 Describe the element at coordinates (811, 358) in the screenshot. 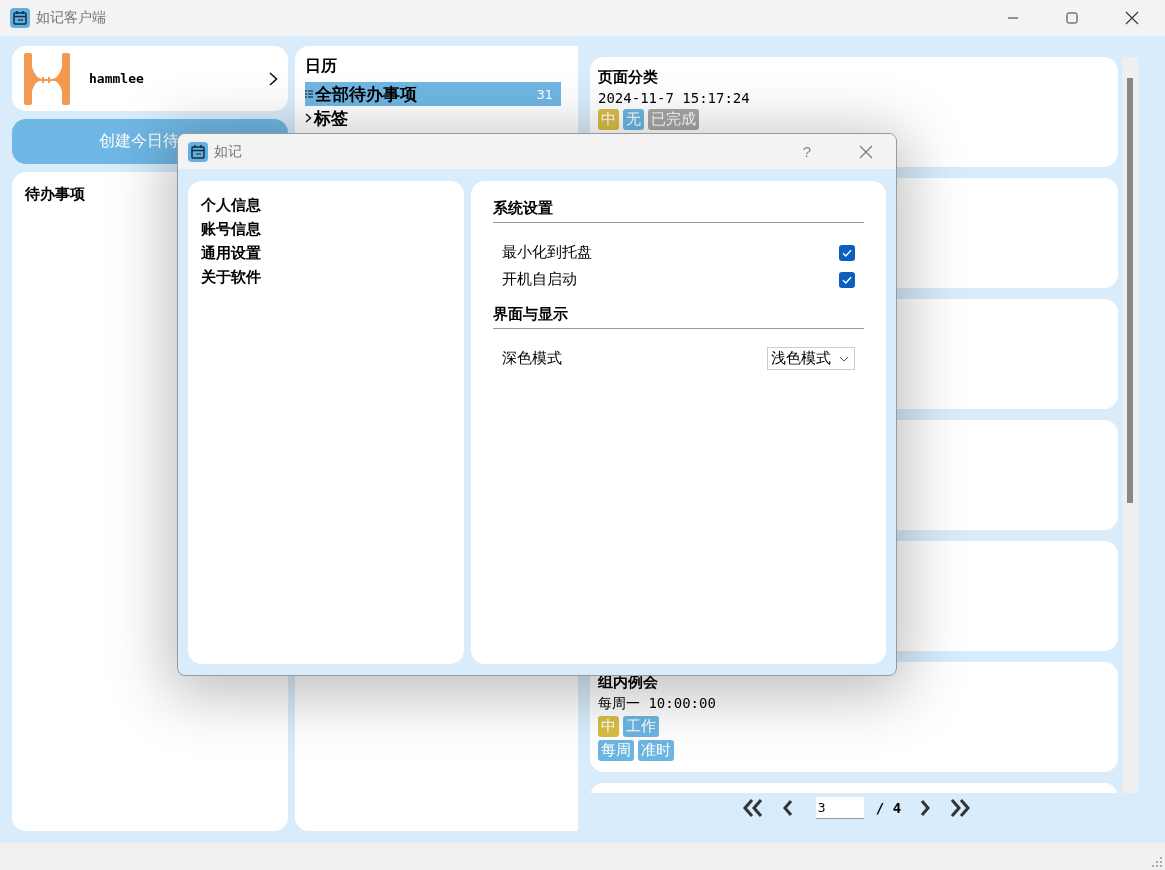

I see `theme-dropdown: 浅色模式` at that location.